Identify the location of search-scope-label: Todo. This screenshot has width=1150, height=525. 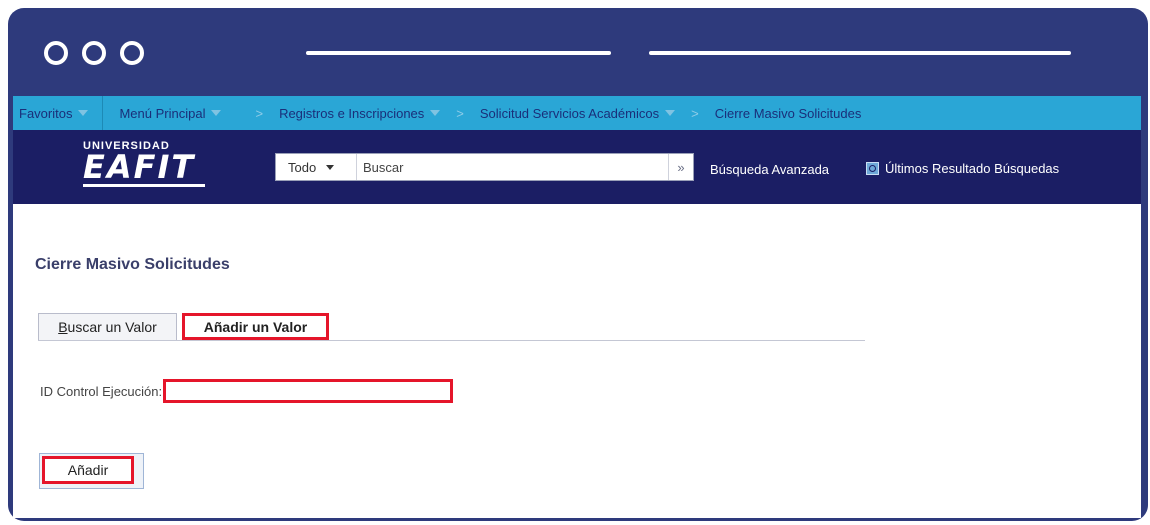
(302, 167).